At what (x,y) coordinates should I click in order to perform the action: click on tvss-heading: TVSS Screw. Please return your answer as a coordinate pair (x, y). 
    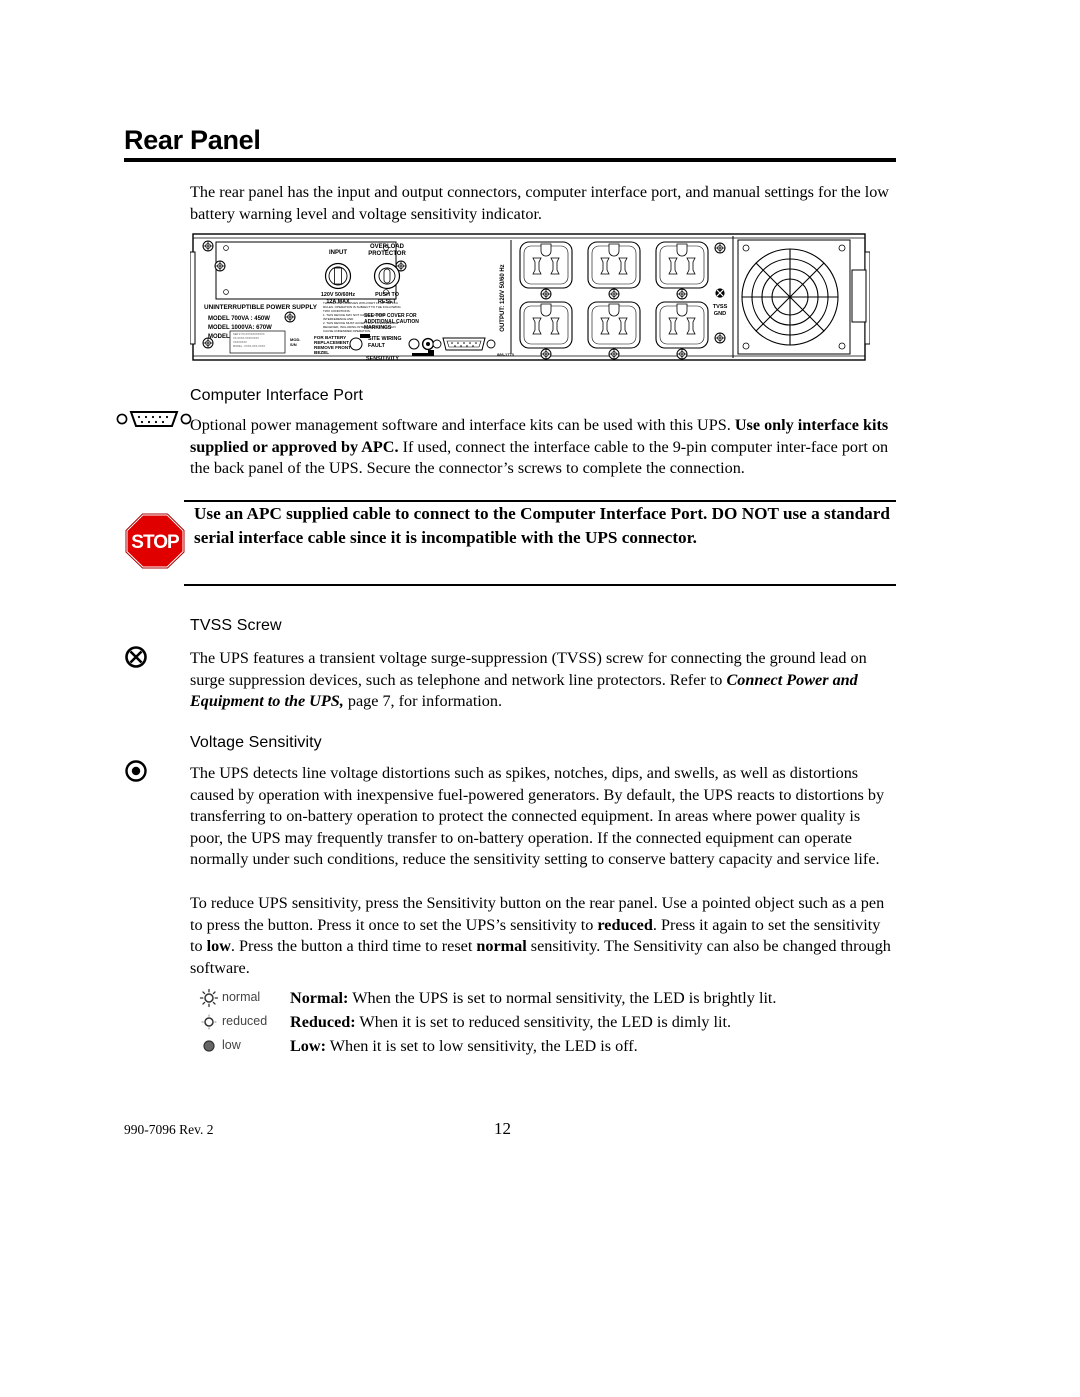
    Looking at the image, I should click on (236, 625).